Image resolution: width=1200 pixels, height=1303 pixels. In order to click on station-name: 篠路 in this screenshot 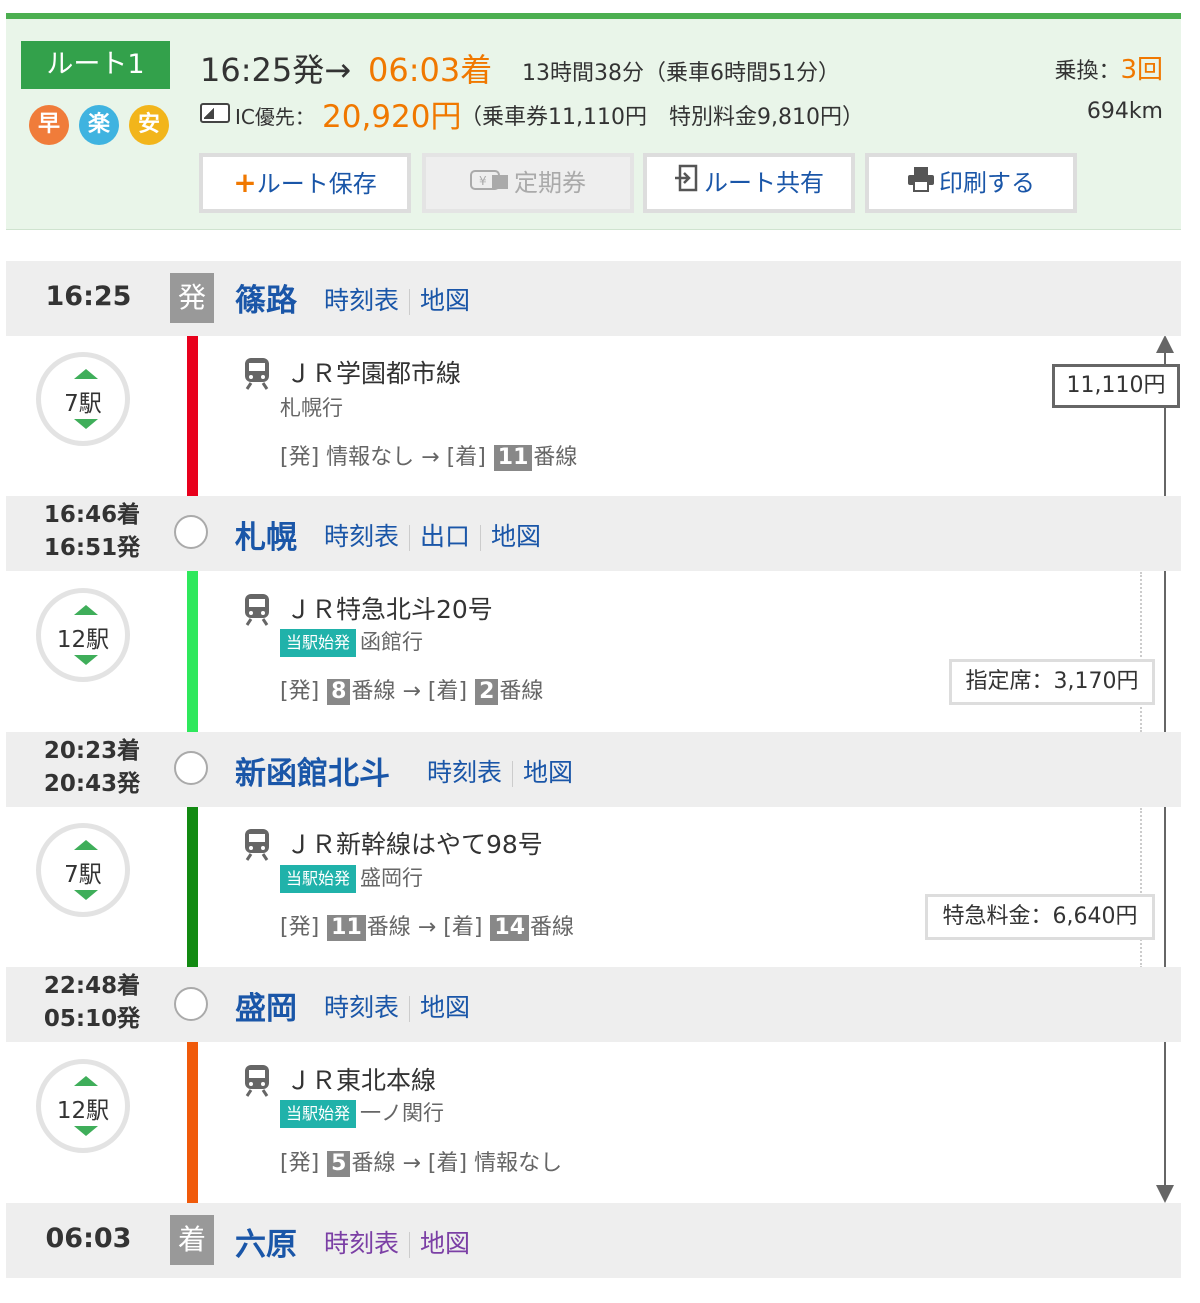, I will do `click(266, 297)`.